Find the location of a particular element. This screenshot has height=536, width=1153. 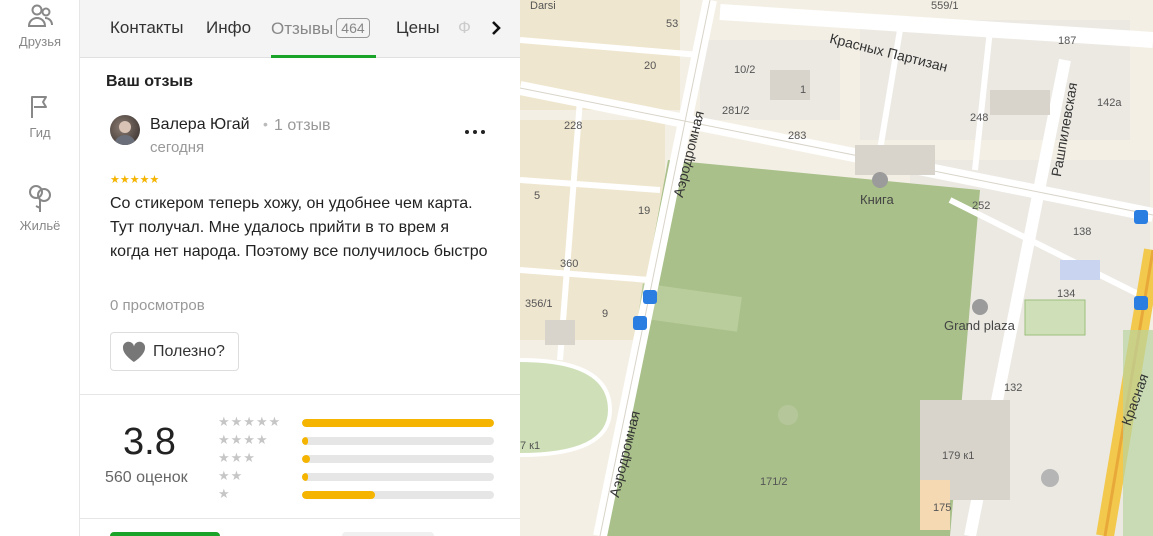

your-review-title: Ваш отзыв is located at coordinates (149, 81).